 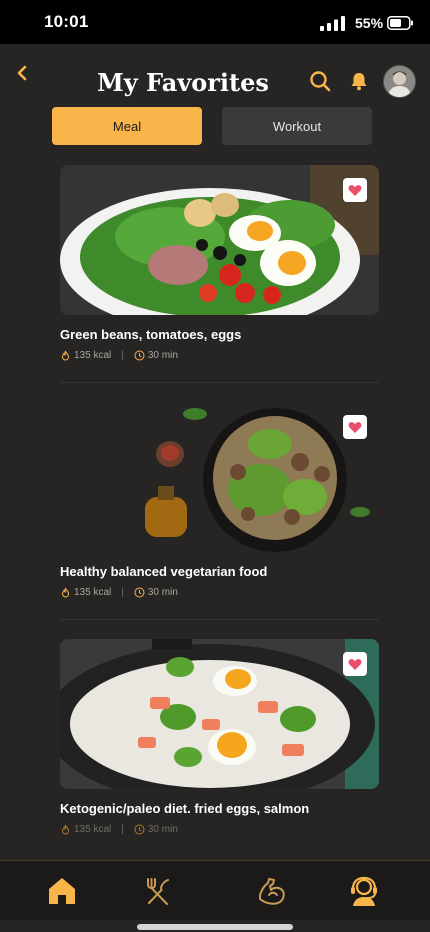 What do you see at coordinates (151, 334) in the screenshot?
I see `meal-name: Green beans, tomatoes, eggs` at bounding box center [151, 334].